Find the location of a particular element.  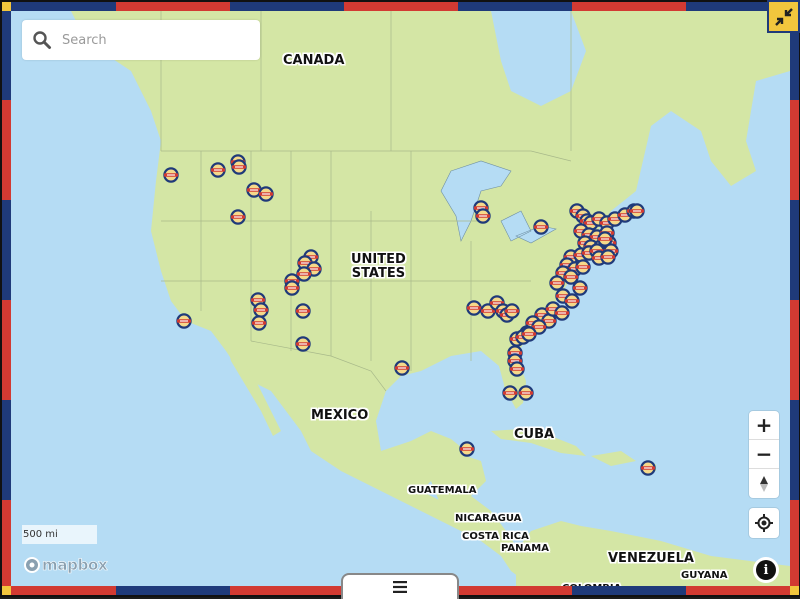

scale-bar: 500 mi is located at coordinates (59, 534).